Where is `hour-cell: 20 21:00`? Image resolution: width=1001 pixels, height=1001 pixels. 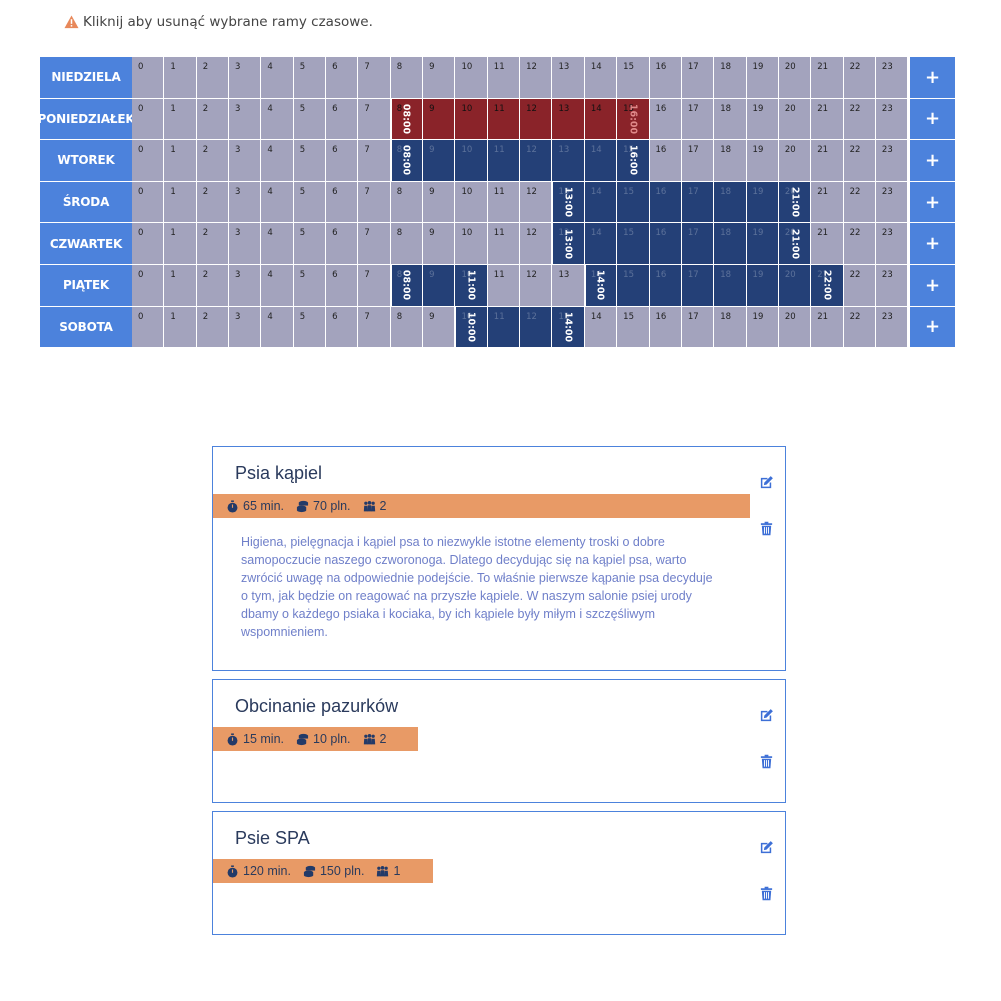
hour-cell: 20 21:00 is located at coordinates (795, 202).